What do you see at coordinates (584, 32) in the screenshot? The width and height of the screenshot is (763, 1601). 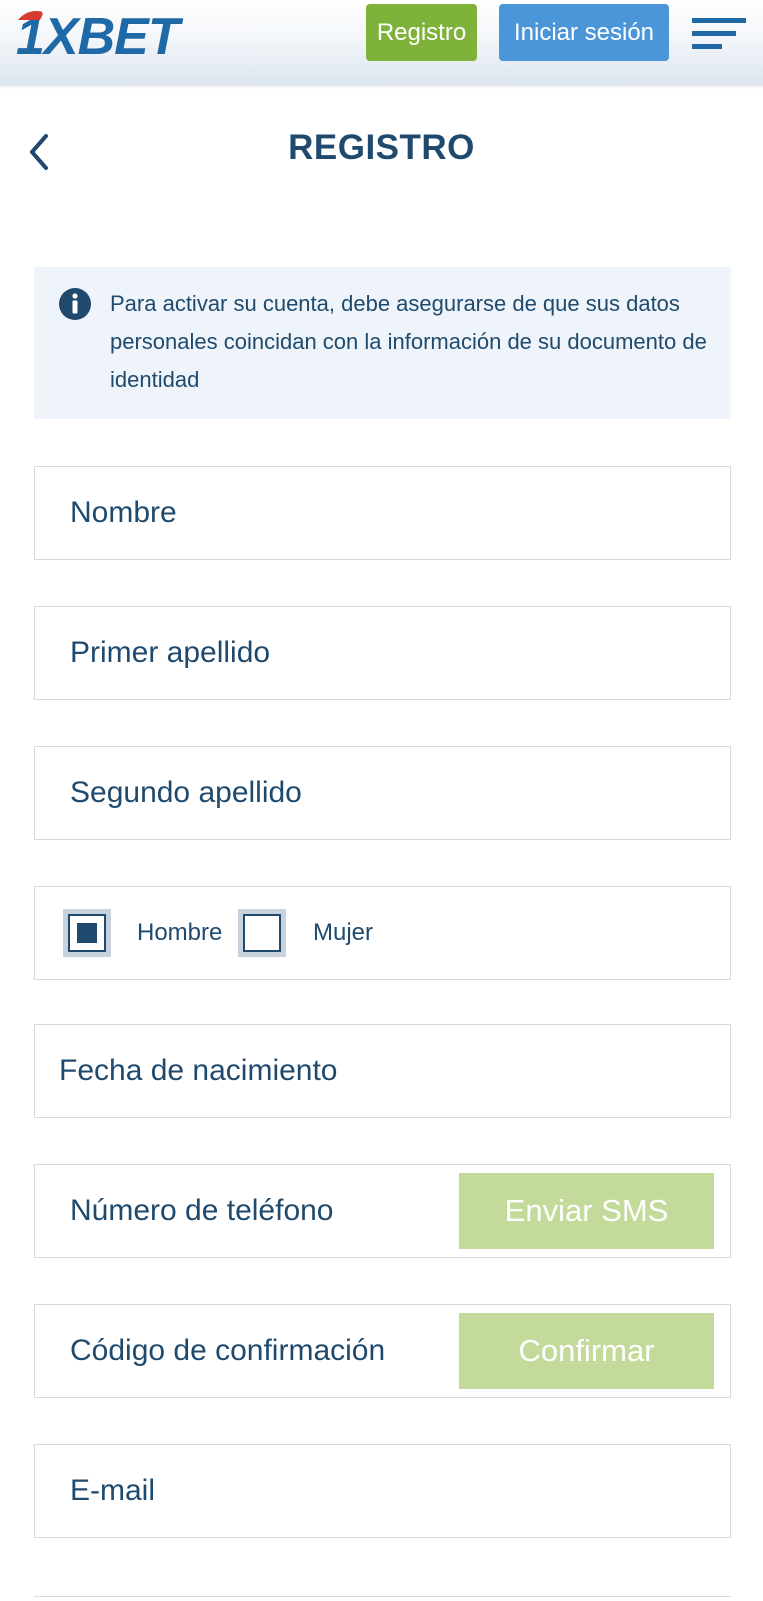 I see `login-button: Iniciar sesión` at bounding box center [584, 32].